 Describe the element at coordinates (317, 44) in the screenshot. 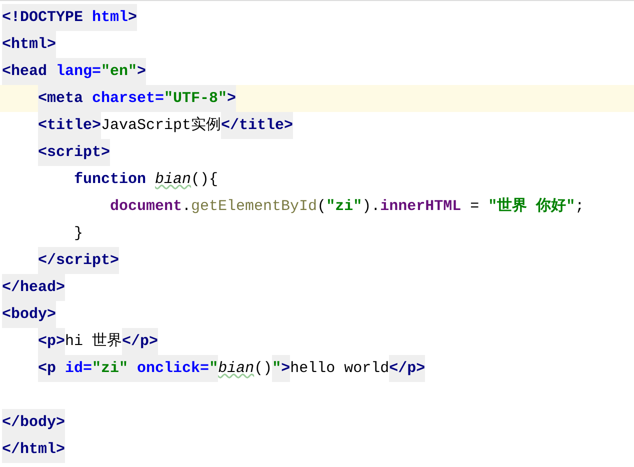

I see `code-line: <html>` at that location.